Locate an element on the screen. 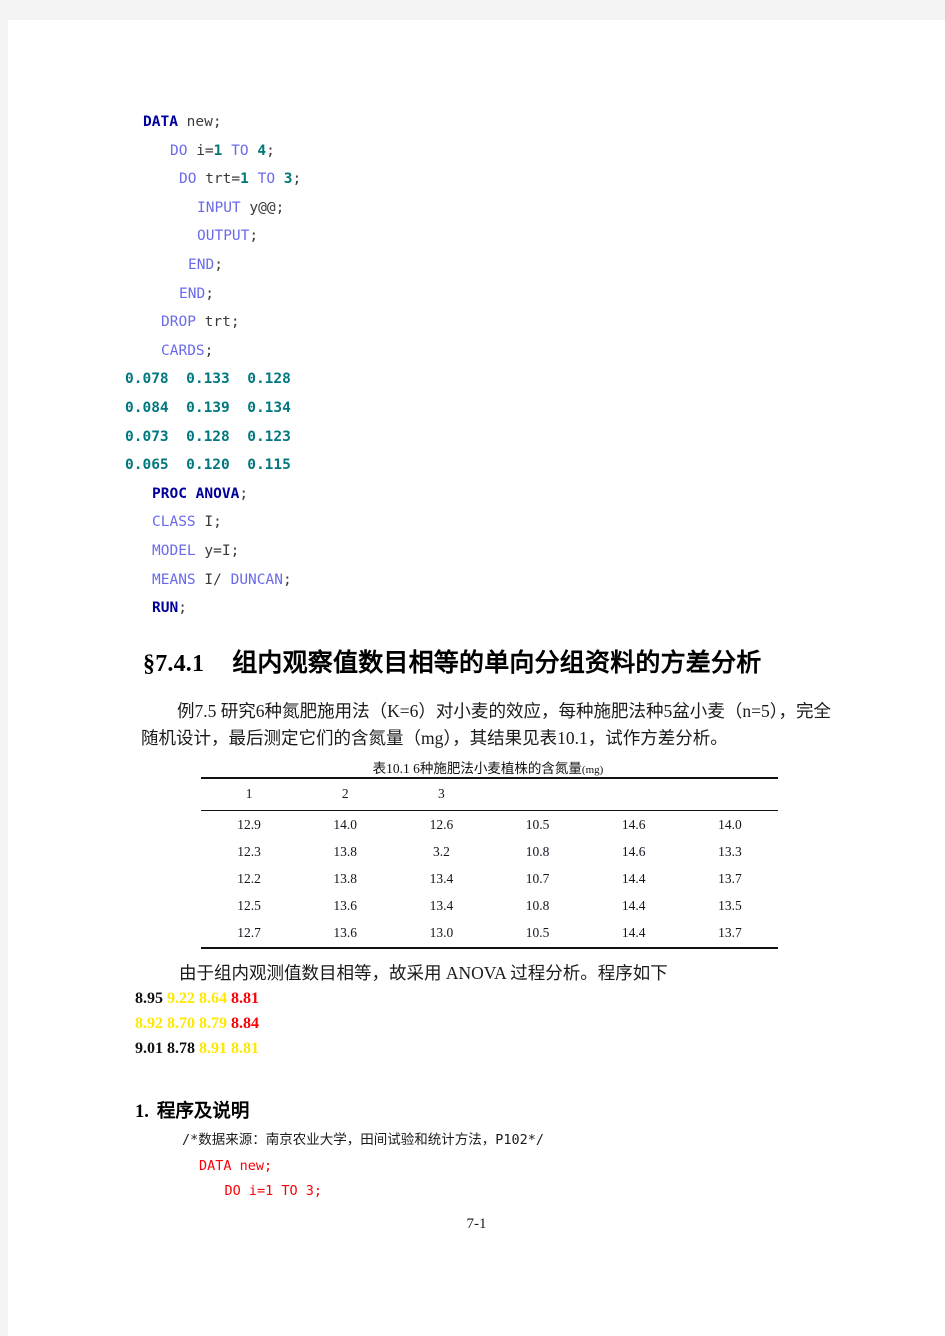 Image resolution: width=945 pixels, height=1336 pixels. program-section-heading: 1. 程序及说明 is located at coordinates (192, 1110).